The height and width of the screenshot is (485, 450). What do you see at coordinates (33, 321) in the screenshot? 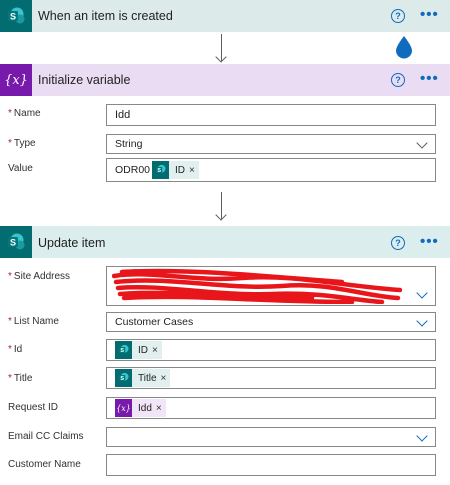
I see `list-name-label: * List Name` at bounding box center [33, 321].